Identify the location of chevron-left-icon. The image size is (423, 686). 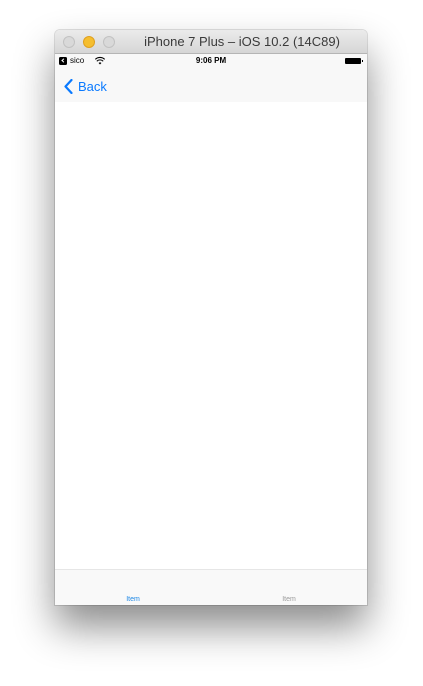
(68, 86).